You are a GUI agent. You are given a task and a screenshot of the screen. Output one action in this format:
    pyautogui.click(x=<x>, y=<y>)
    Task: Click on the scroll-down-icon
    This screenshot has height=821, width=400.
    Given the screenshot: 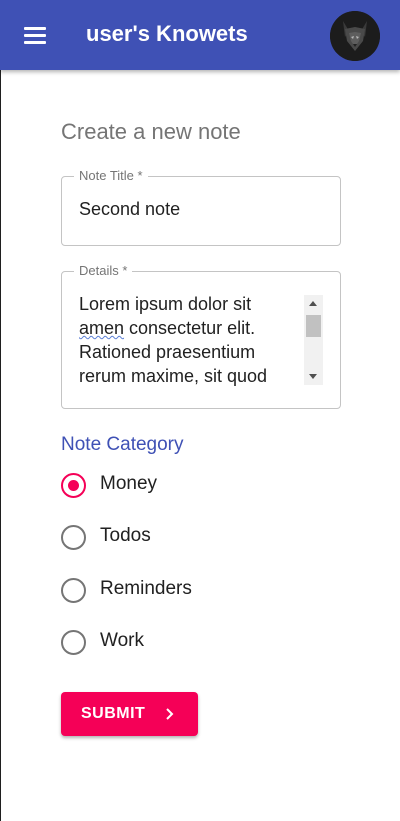 What is the action you would take?
    pyautogui.click(x=313, y=376)
    